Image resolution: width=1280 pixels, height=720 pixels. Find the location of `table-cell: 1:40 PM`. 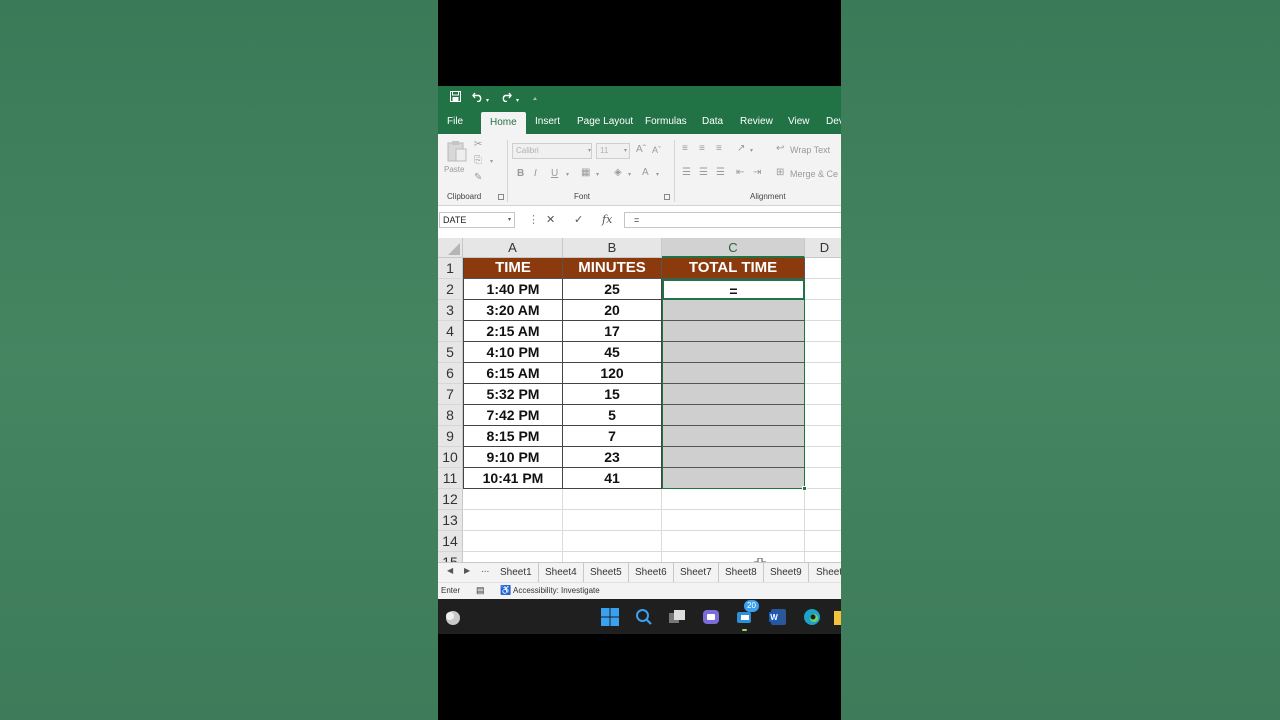

table-cell: 1:40 PM is located at coordinates (513, 289).